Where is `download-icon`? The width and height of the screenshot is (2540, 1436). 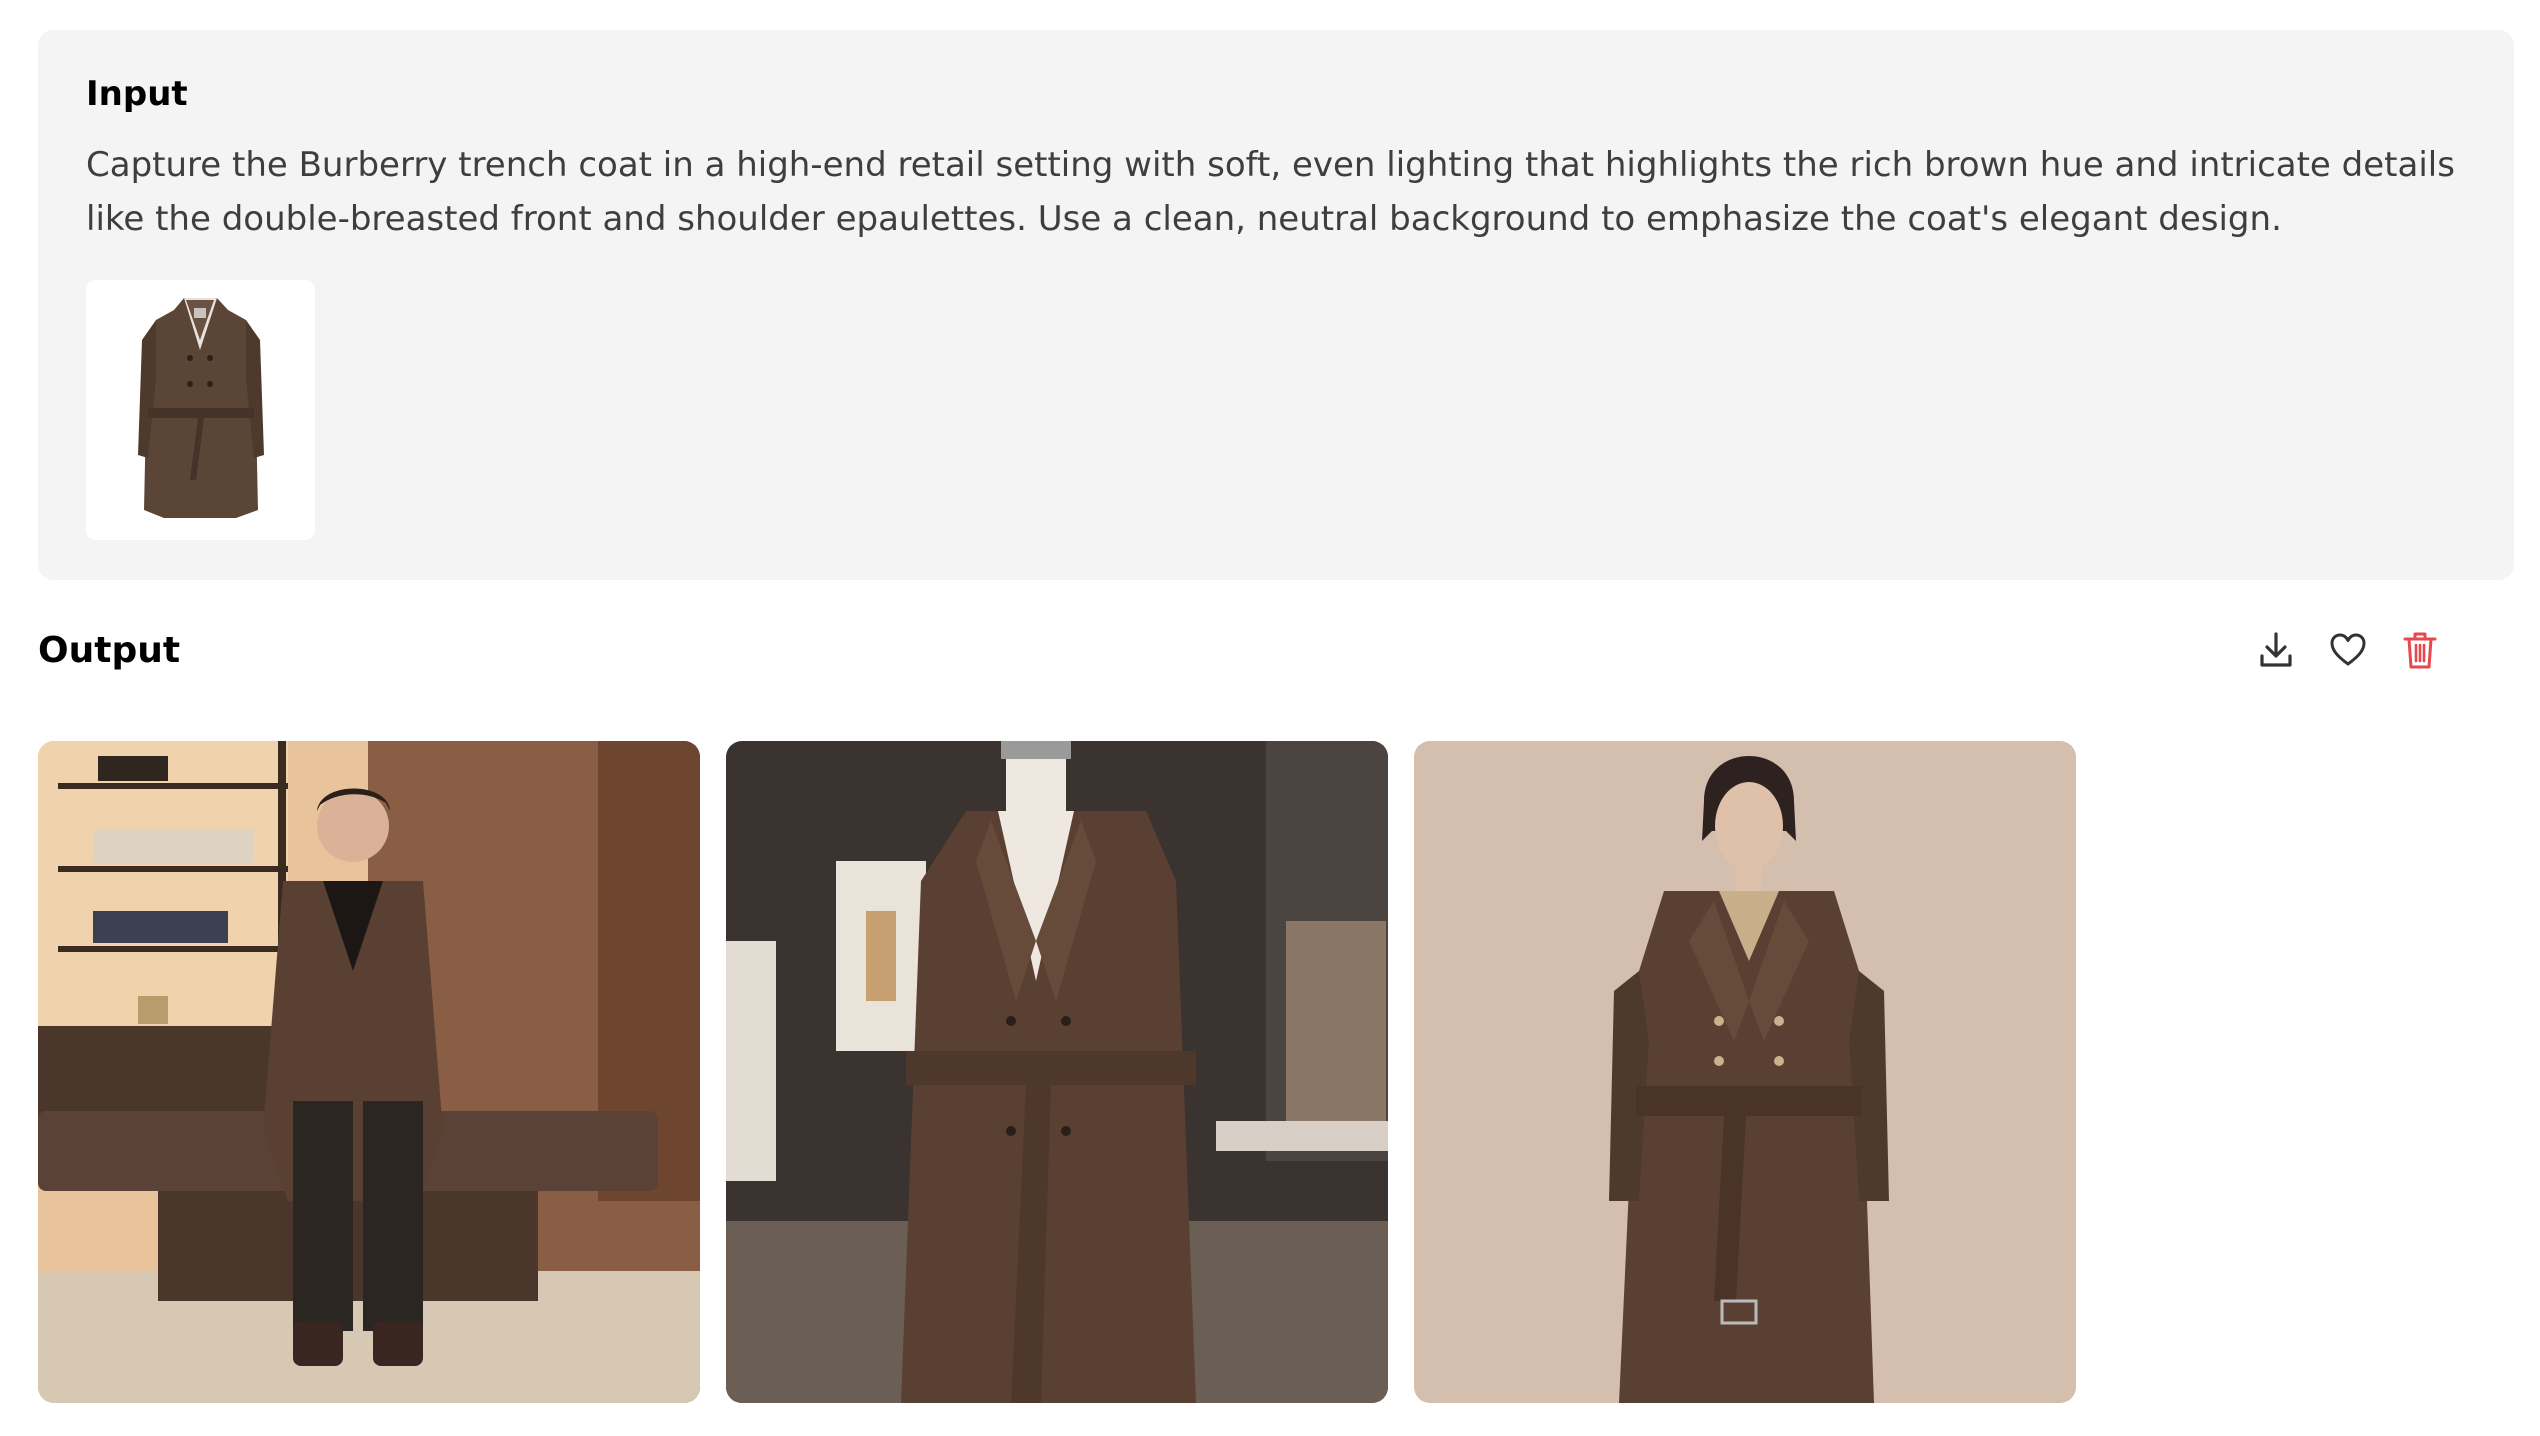
download-icon is located at coordinates (2276, 649).